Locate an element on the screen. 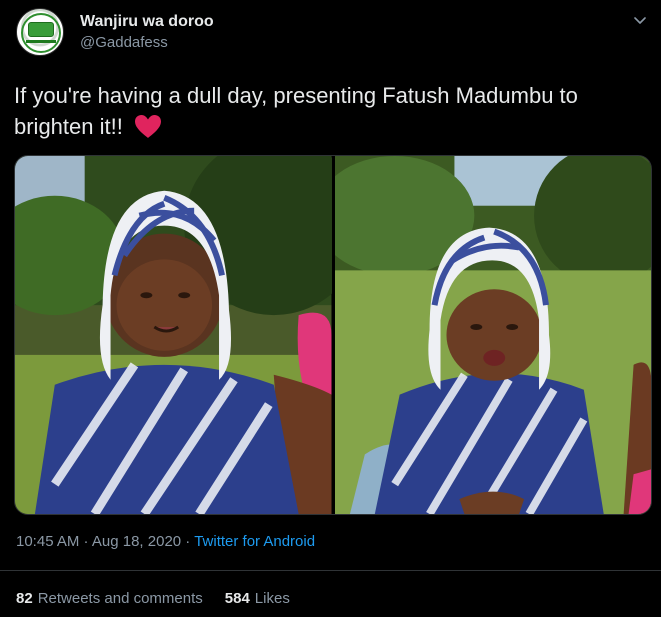 The width and height of the screenshot is (661, 617). divider is located at coordinates (330, 570).